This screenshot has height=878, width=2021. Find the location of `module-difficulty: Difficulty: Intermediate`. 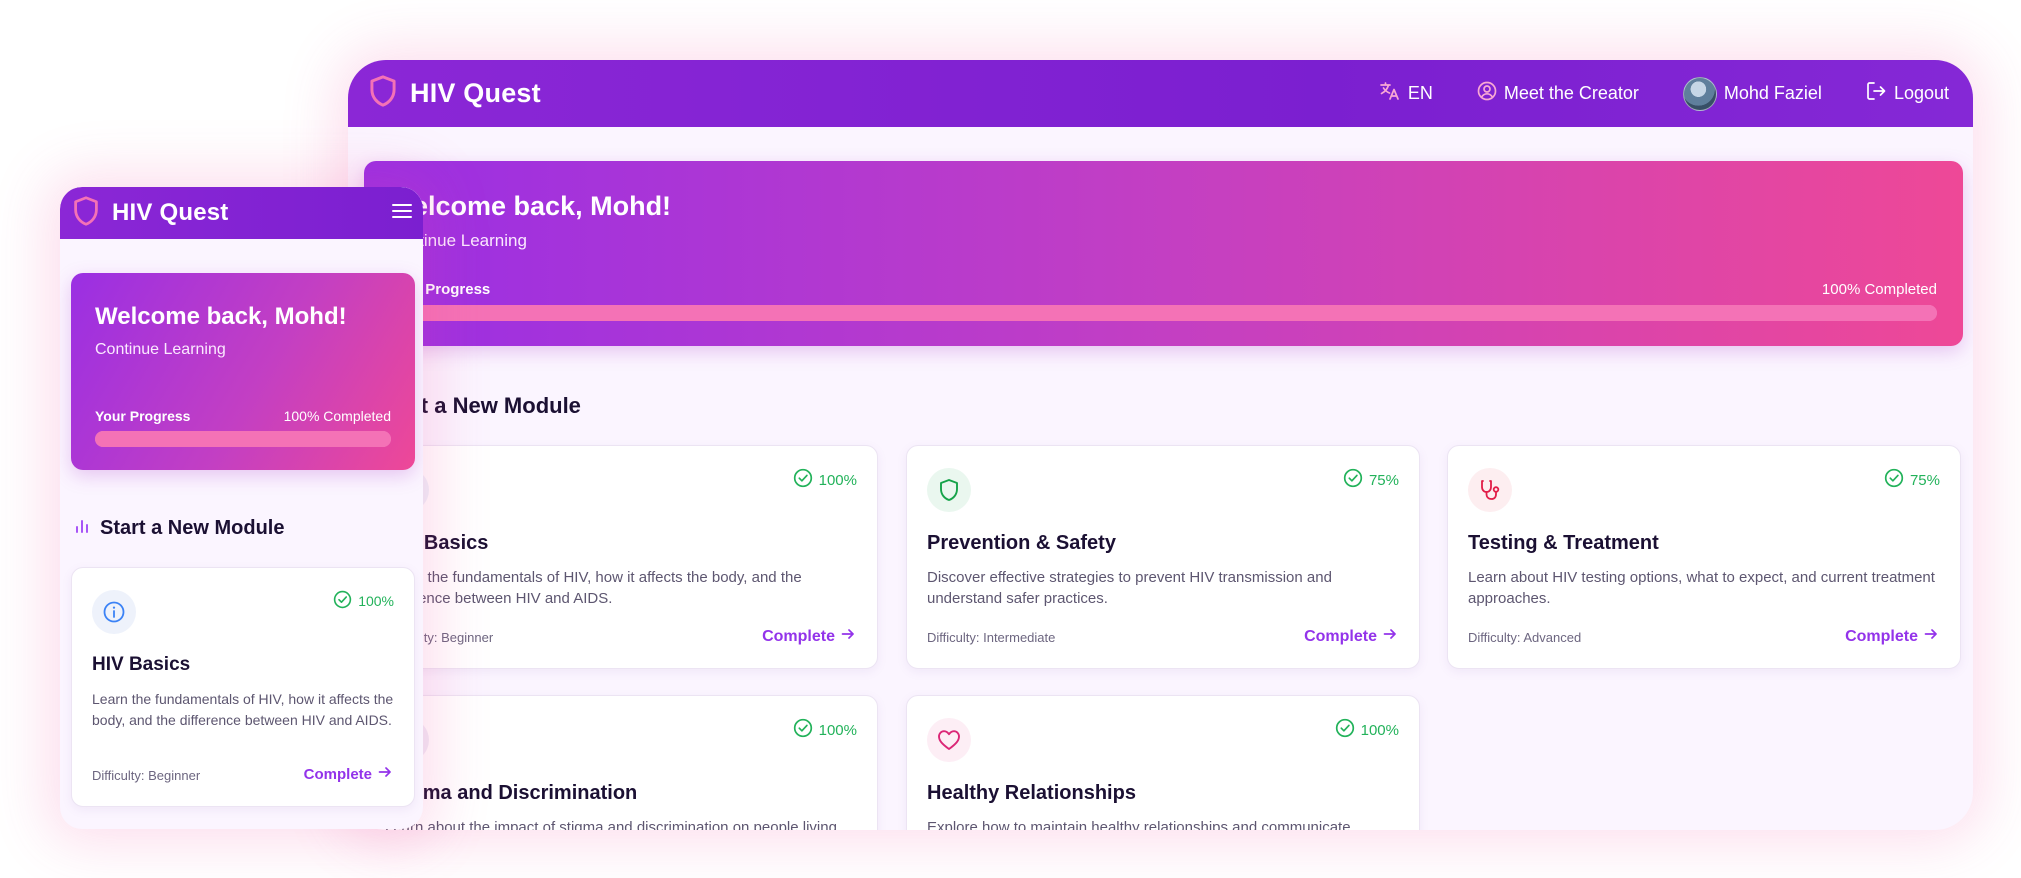

module-difficulty: Difficulty: Intermediate is located at coordinates (991, 637).